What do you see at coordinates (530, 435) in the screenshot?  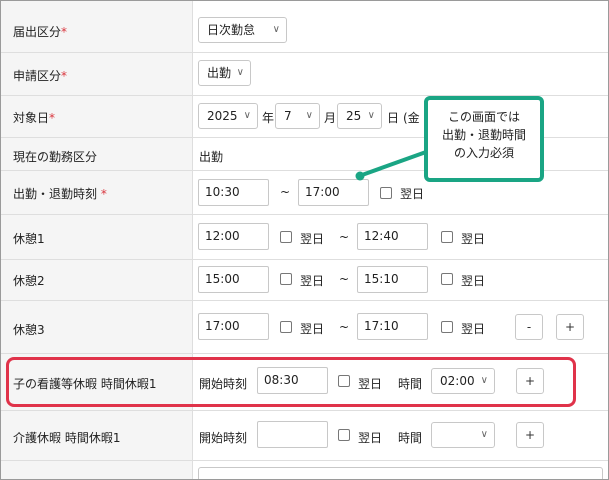 I see `add-nursing-care-leave-button: +` at bounding box center [530, 435].